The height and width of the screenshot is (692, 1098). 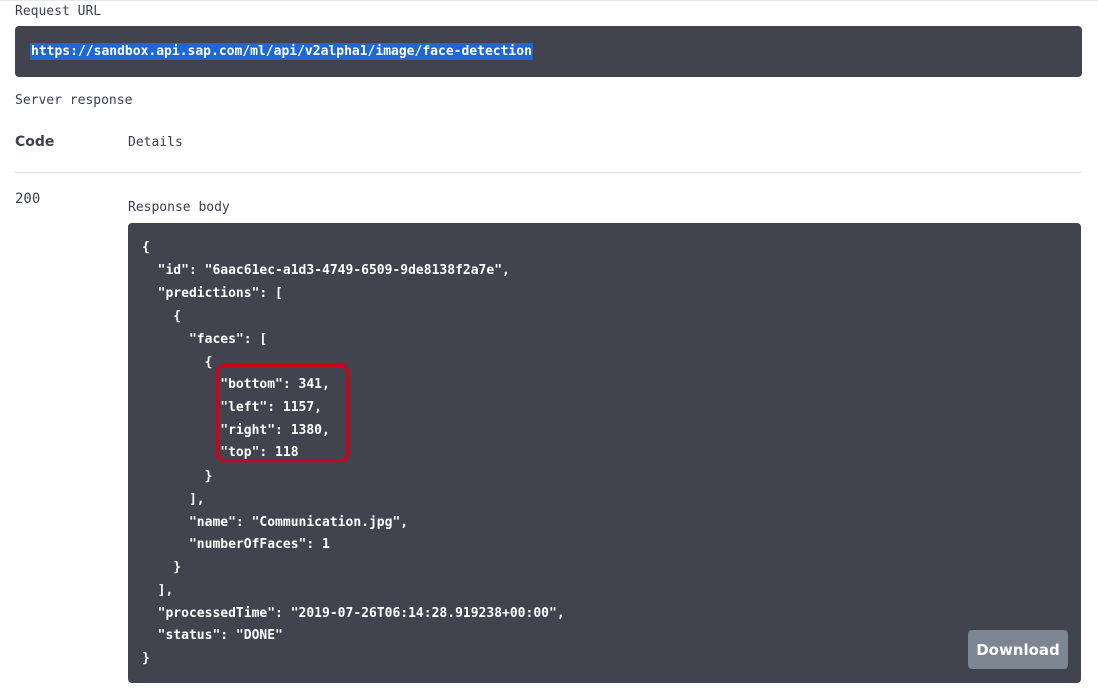 I want to click on code-column-header: Code, so click(x=35, y=142).